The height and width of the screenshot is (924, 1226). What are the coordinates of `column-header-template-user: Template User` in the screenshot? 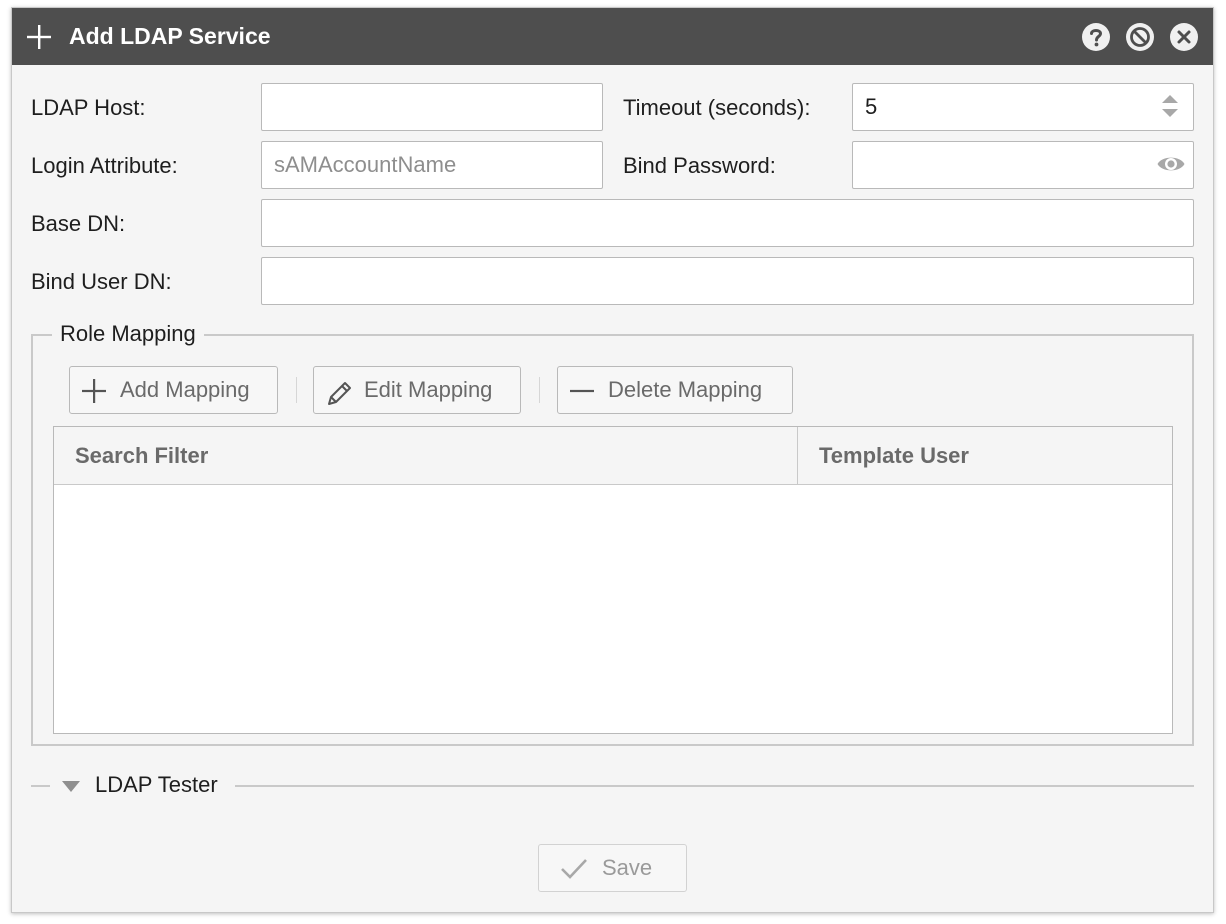 It's located at (894, 455).